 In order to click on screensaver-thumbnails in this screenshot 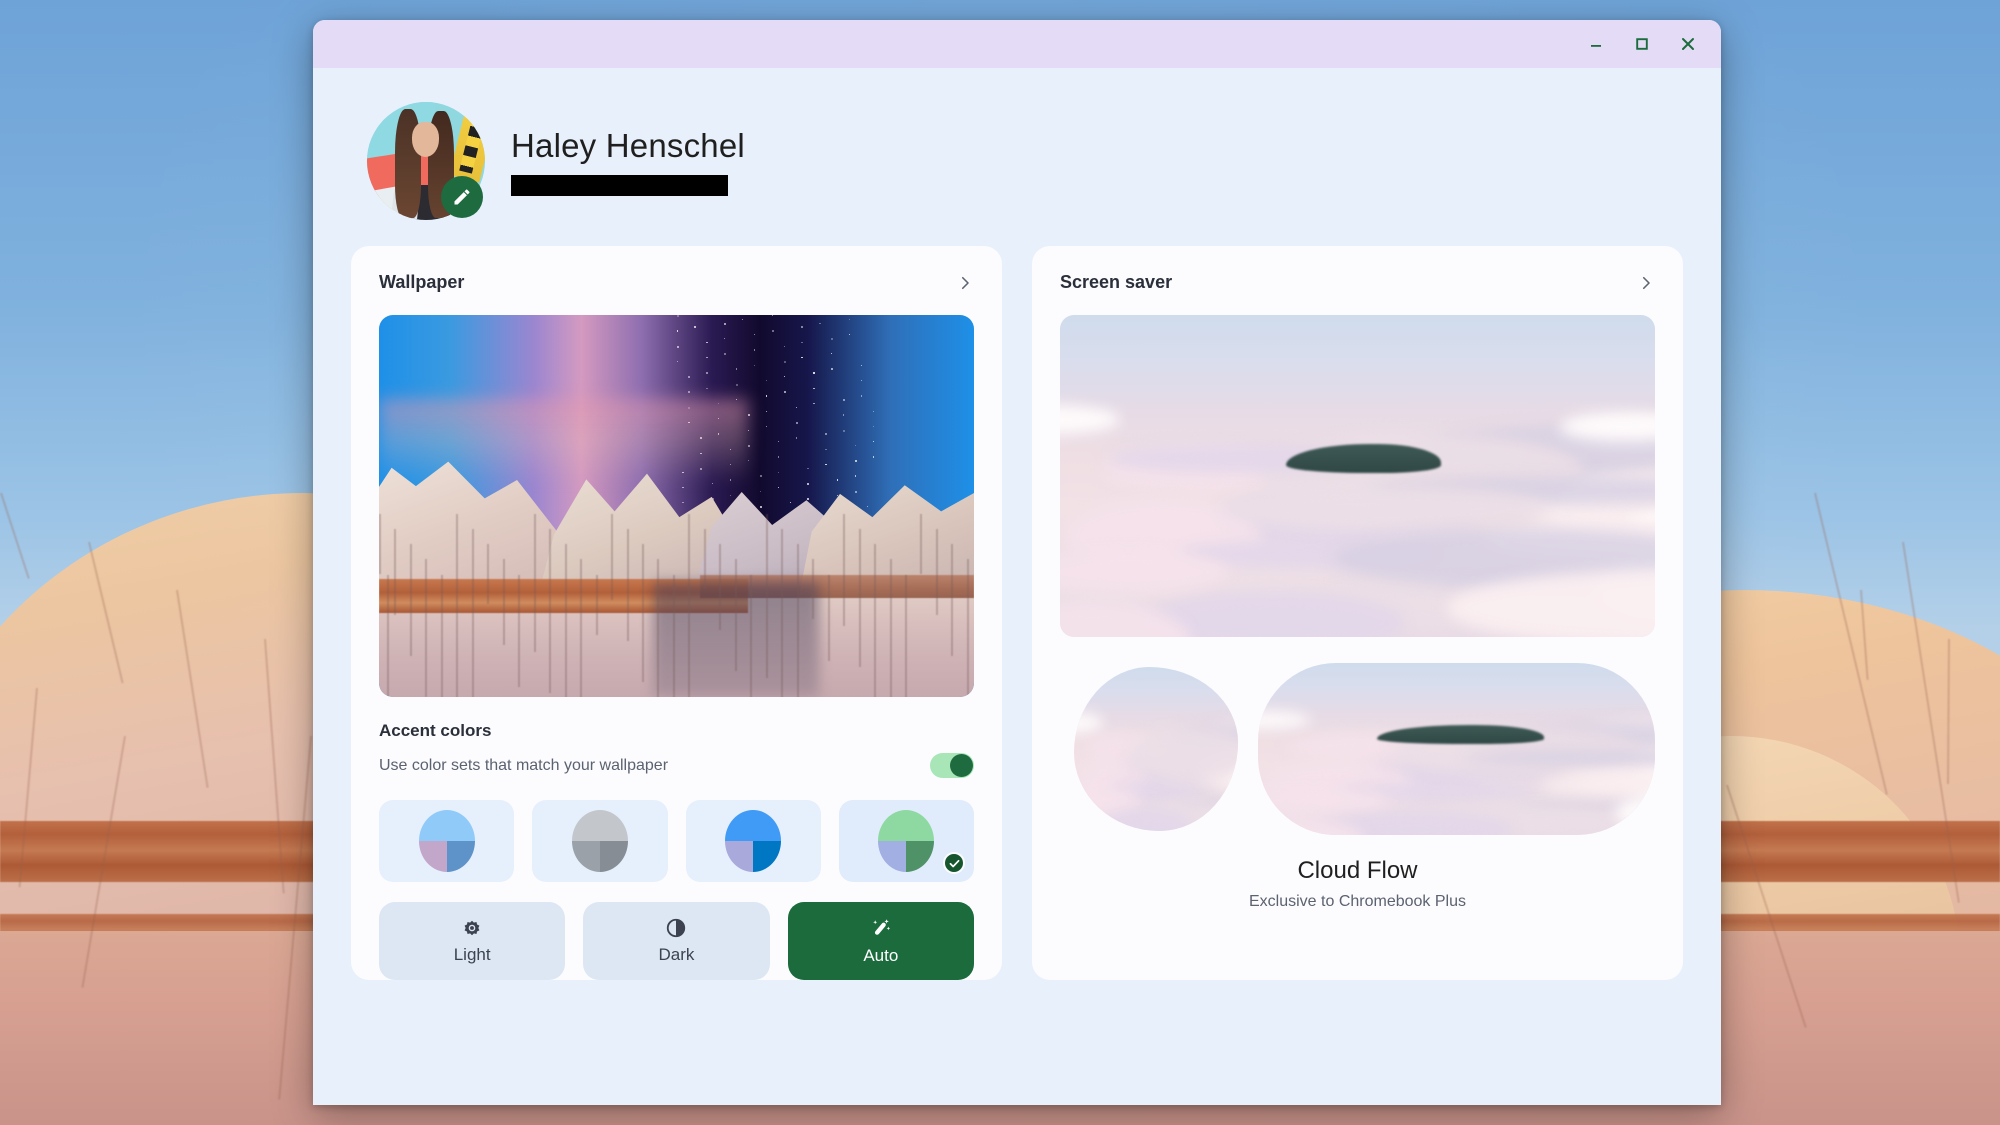, I will do `click(1357, 736)`.